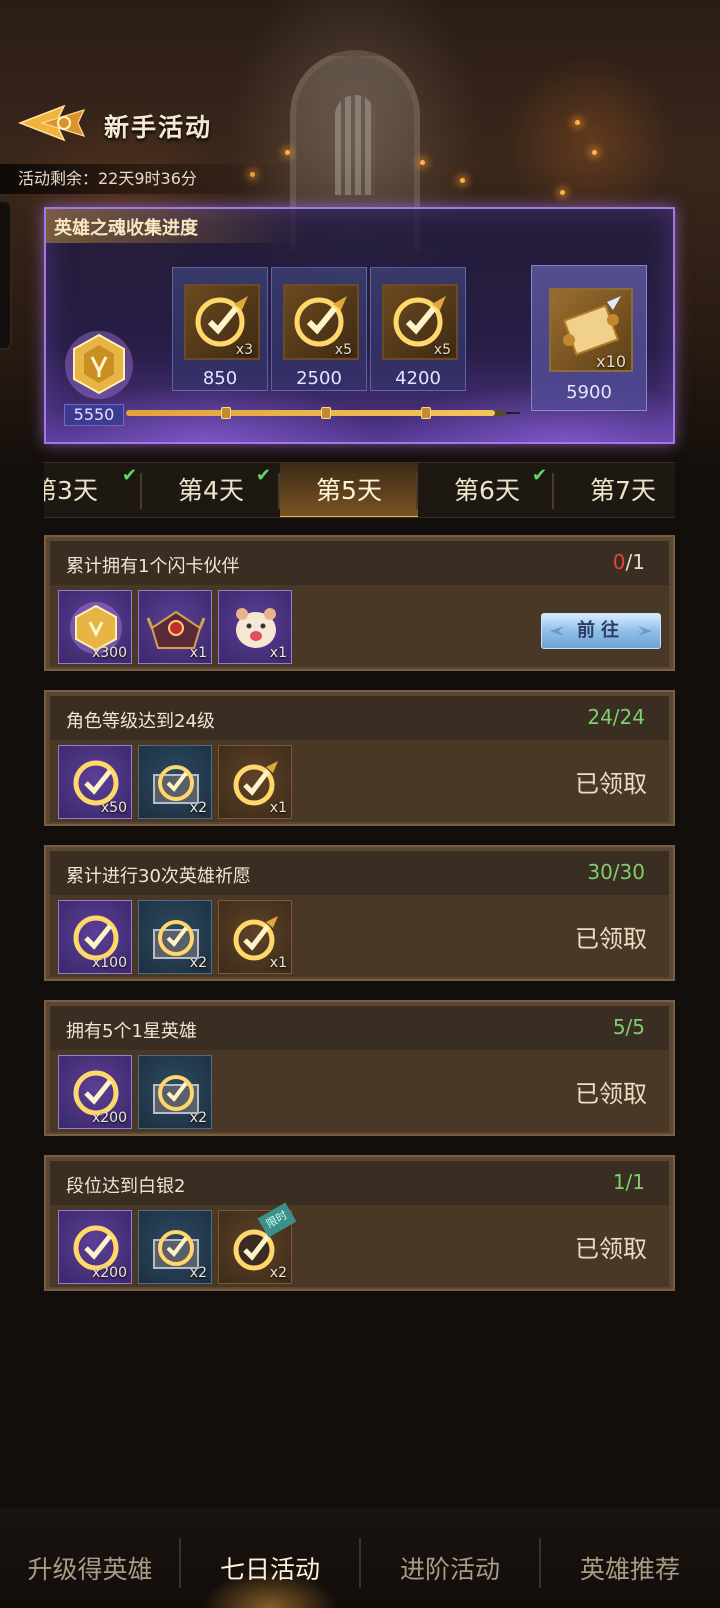 This screenshot has height=1608, width=720. Describe the element at coordinates (589, 392) in the screenshot. I see `milestone-value: 5900` at that location.